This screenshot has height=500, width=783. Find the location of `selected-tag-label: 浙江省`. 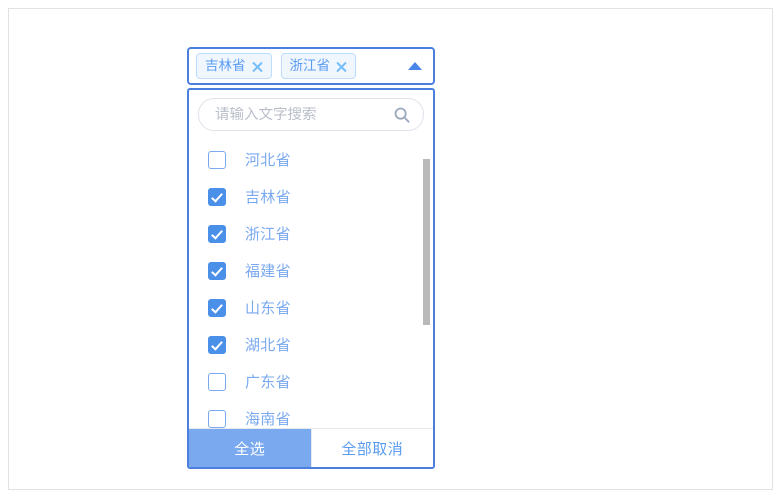

selected-tag-label: 浙江省 is located at coordinates (310, 66).